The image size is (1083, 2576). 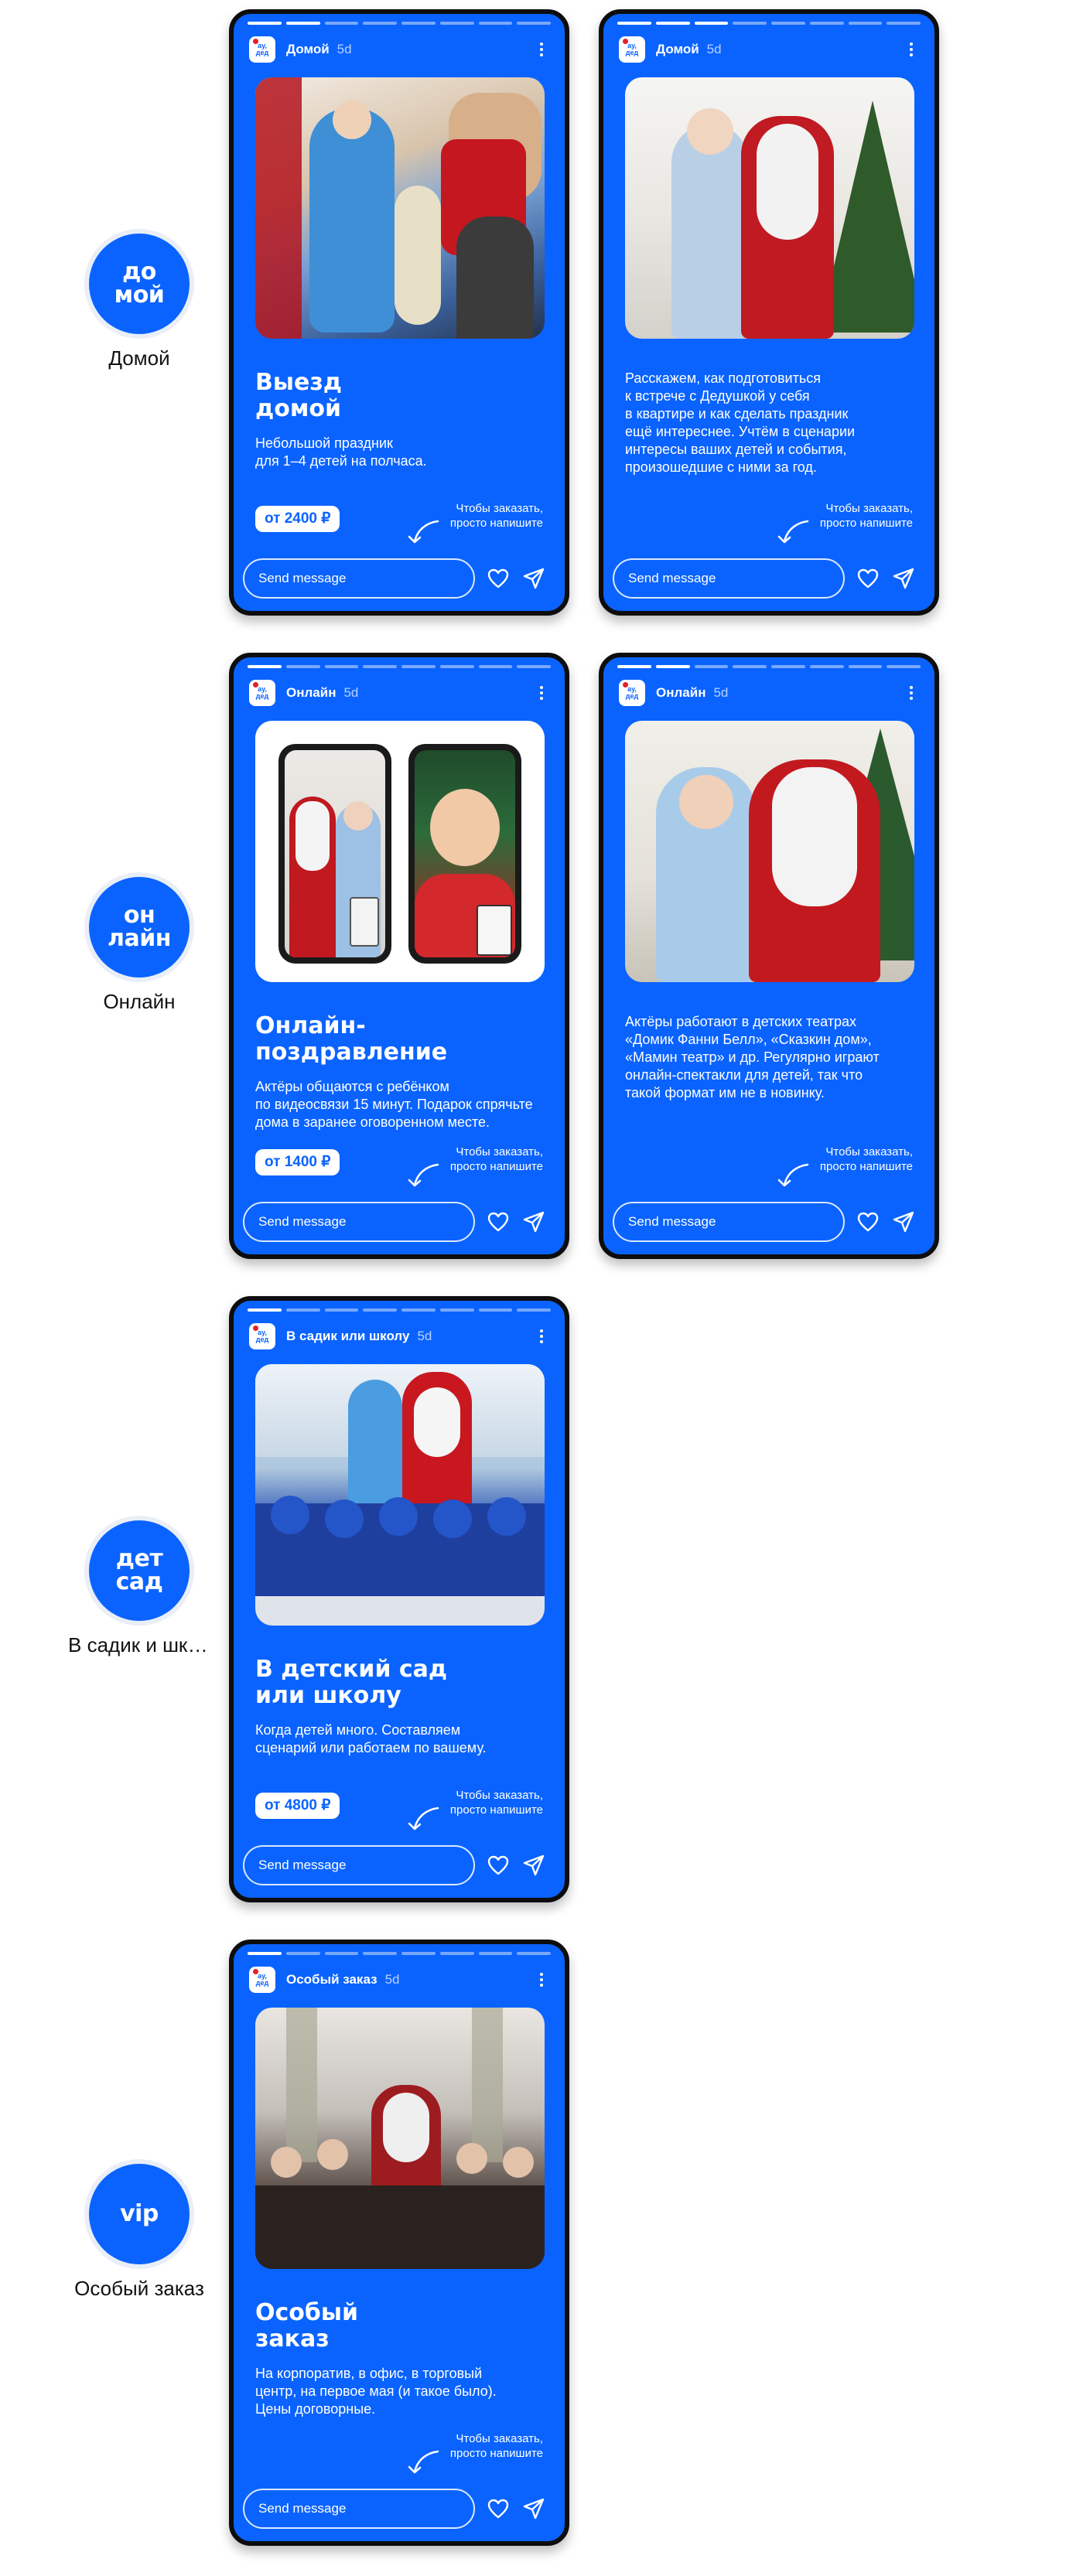 What do you see at coordinates (752, 1057) in the screenshot?
I see `desc-line: «Мамин театр» и др. Регулярно играют` at bounding box center [752, 1057].